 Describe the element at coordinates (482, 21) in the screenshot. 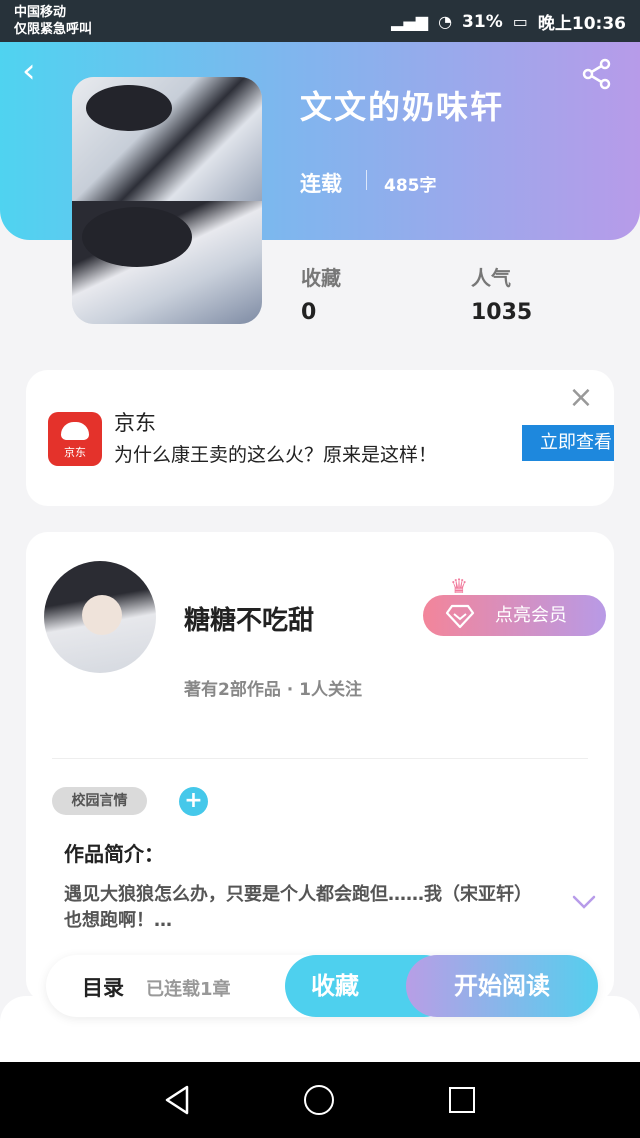

I see `battery-level: 31%` at that location.